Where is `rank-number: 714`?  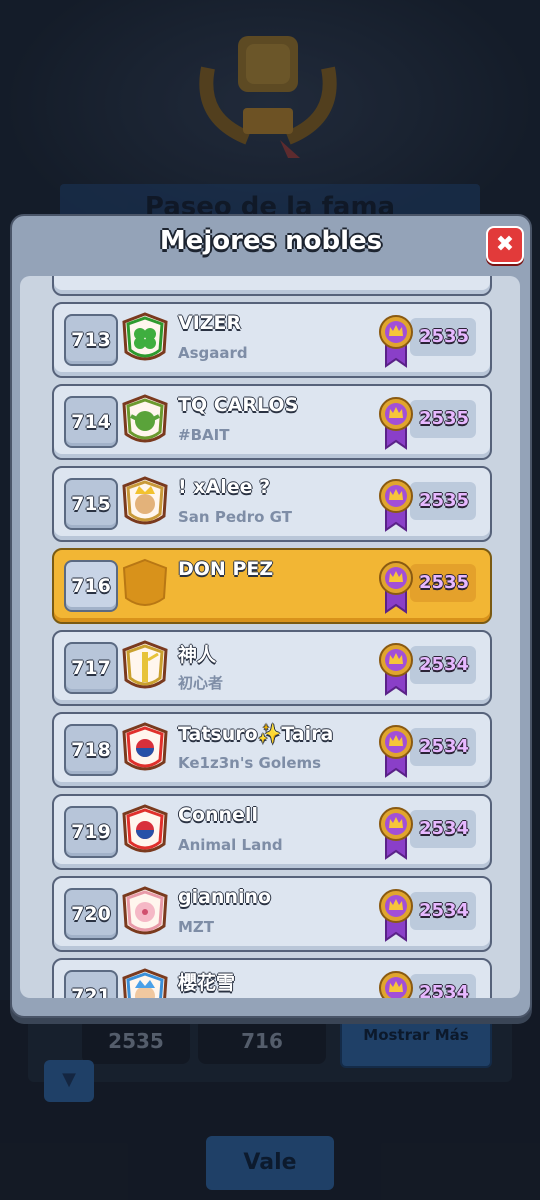 rank-number: 714 is located at coordinates (91, 422).